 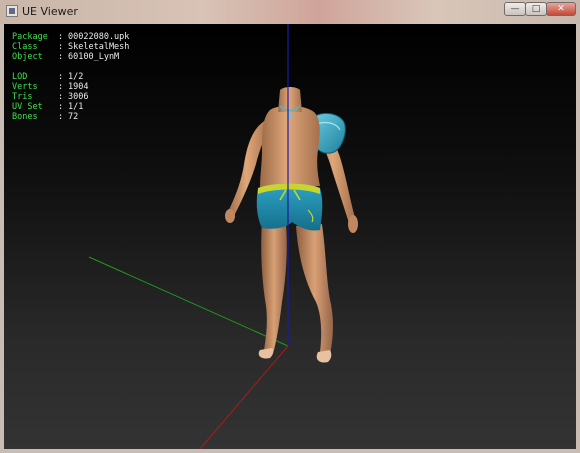 What do you see at coordinates (76, 77) in the screenshot?
I see `info-value: 1/2` at bounding box center [76, 77].